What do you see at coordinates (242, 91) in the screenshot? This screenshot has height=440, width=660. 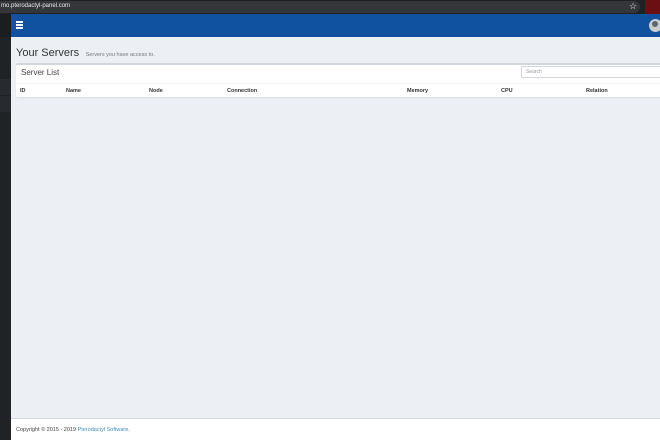 I see `column-connection: Connection` at bounding box center [242, 91].